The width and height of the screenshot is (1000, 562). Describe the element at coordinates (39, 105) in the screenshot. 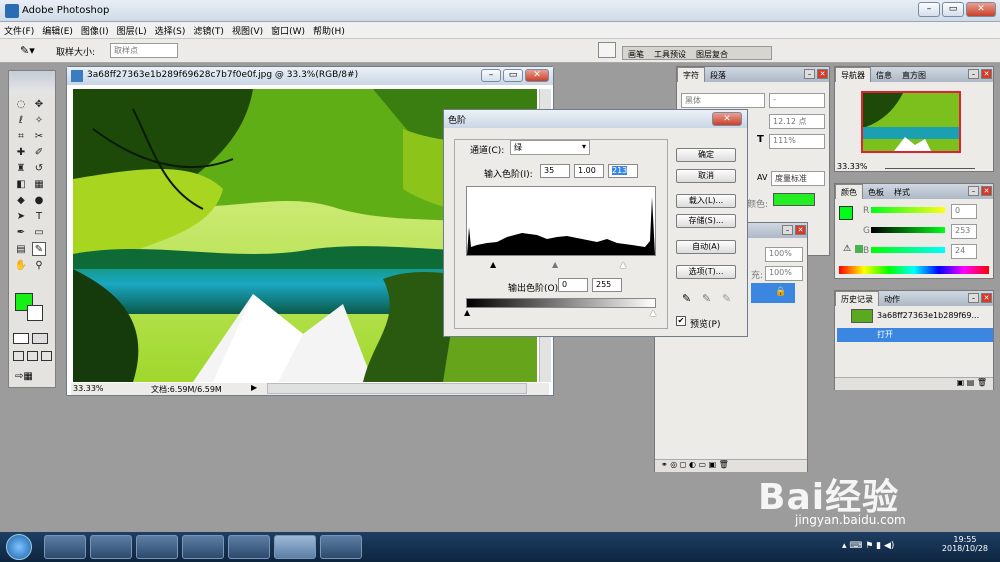

I see `move-tool-icon: ✥` at that location.